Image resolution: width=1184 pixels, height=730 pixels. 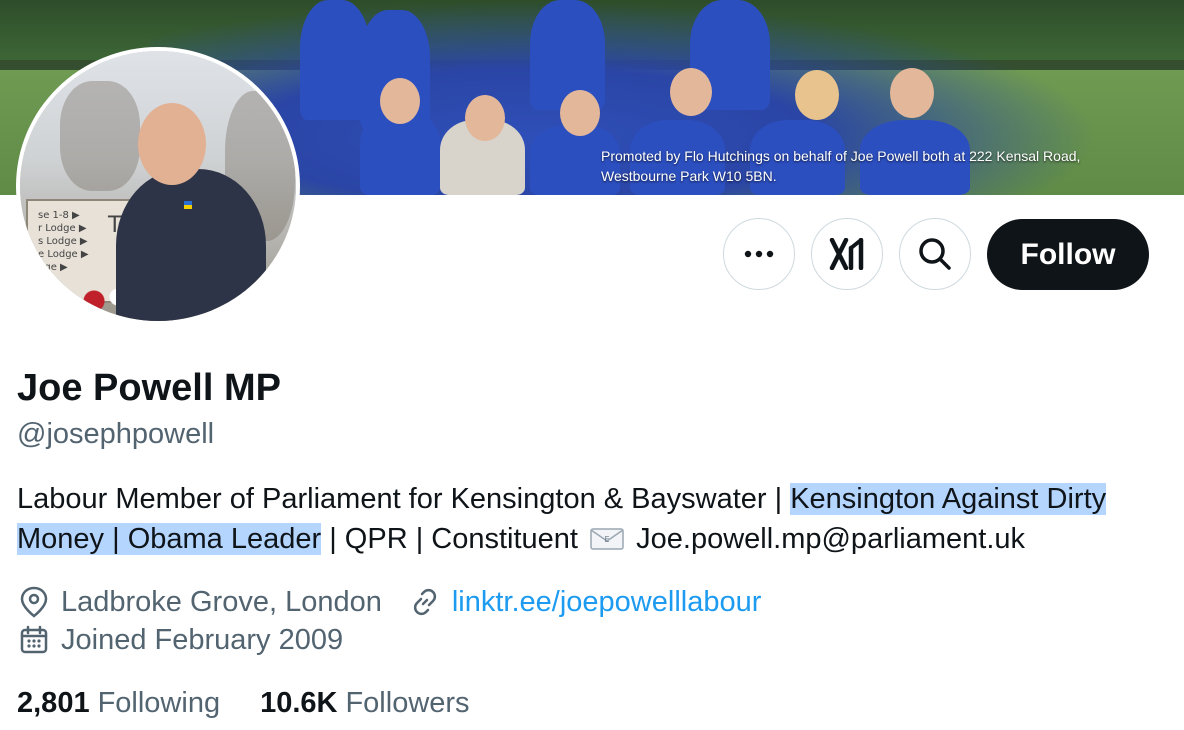 What do you see at coordinates (188, 205) in the screenshot?
I see `ukraine-pin-icon` at bounding box center [188, 205].